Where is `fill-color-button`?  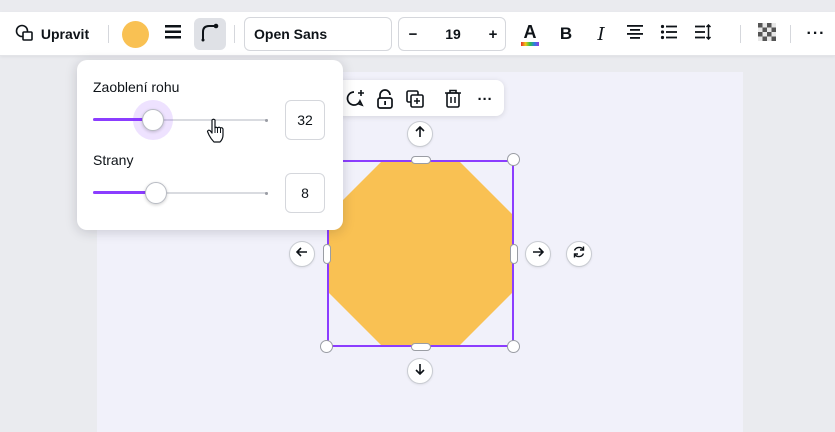
fill-color-button is located at coordinates (135, 34).